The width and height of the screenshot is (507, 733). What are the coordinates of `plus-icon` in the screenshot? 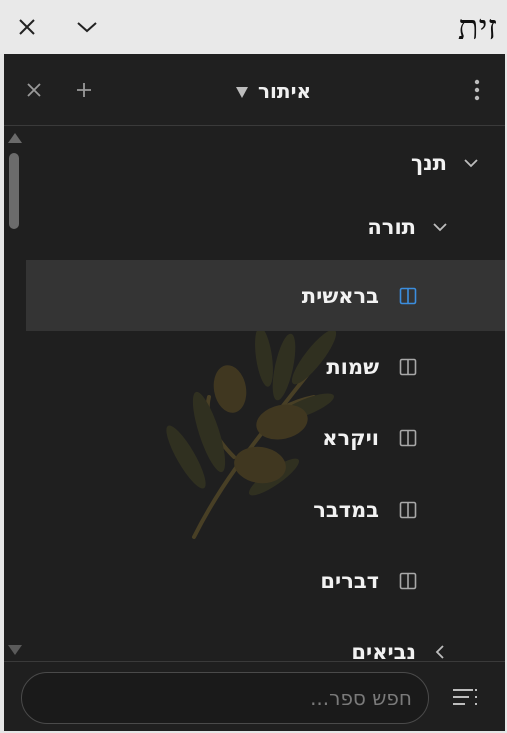 It's located at (84, 90).